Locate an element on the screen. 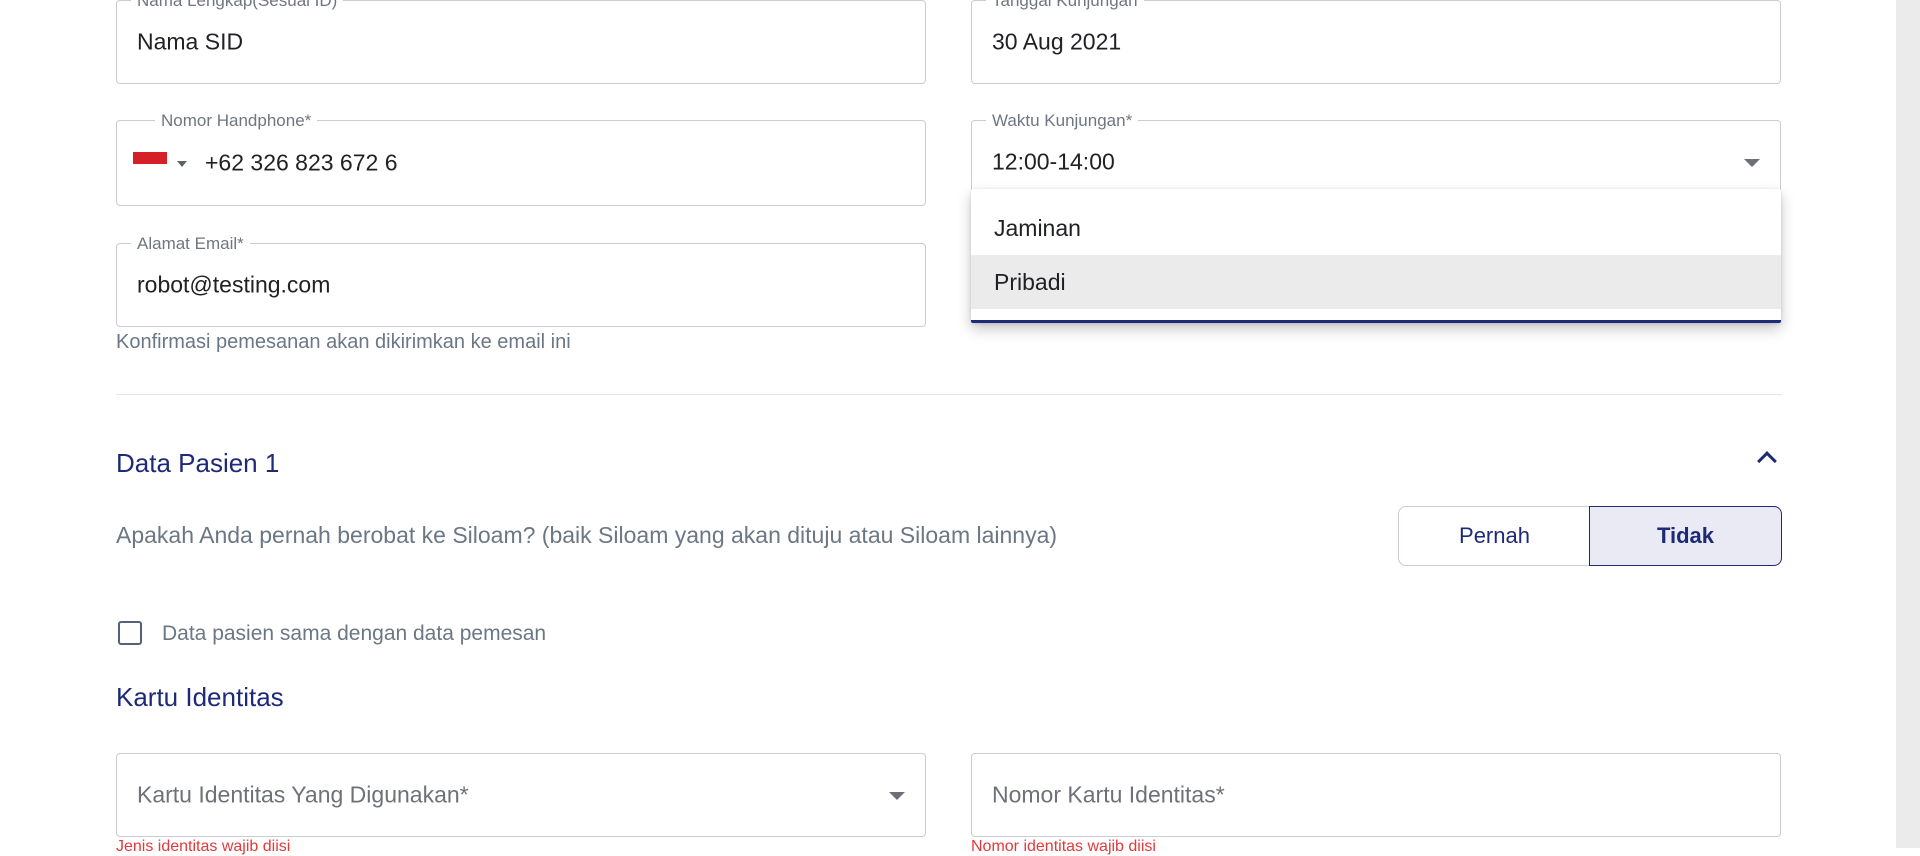 The height and width of the screenshot is (856, 1920). section-divider is located at coordinates (949, 394).